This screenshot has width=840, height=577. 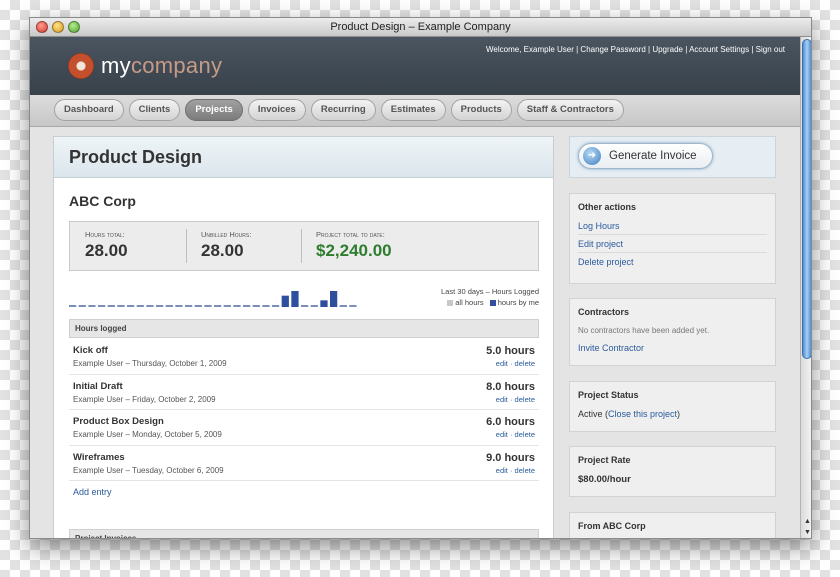 What do you see at coordinates (303, 157) in the screenshot?
I see `page-title: Product Design` at bounding box center [303, 157].